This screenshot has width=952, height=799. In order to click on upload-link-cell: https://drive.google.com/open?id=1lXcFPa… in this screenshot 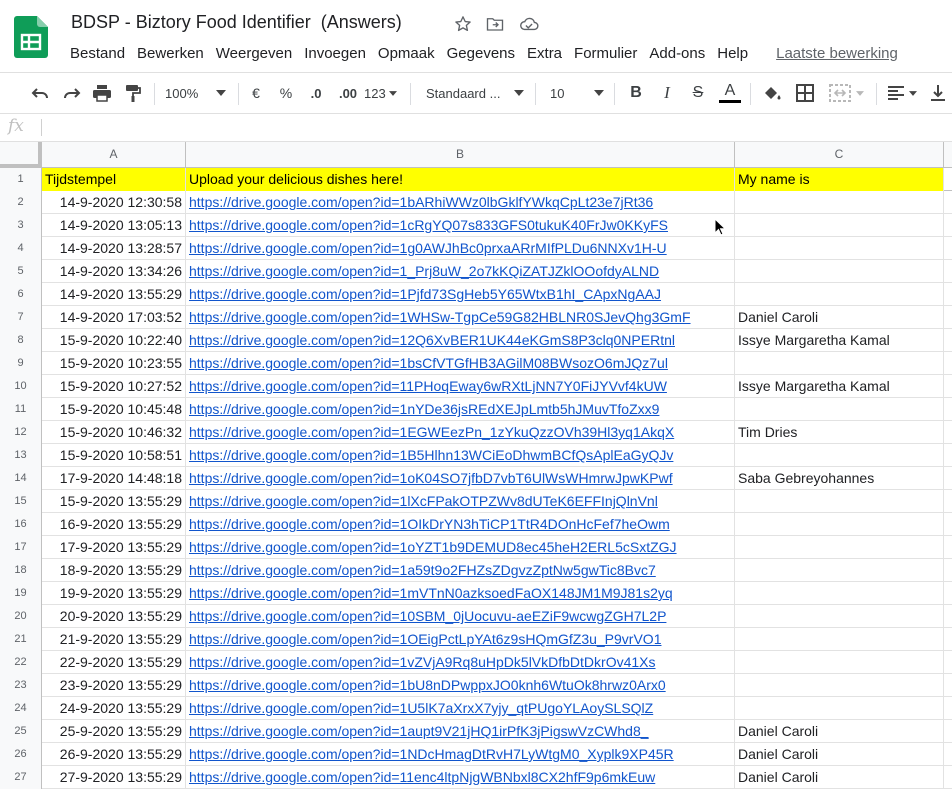, I will do `click(460, 501)`.